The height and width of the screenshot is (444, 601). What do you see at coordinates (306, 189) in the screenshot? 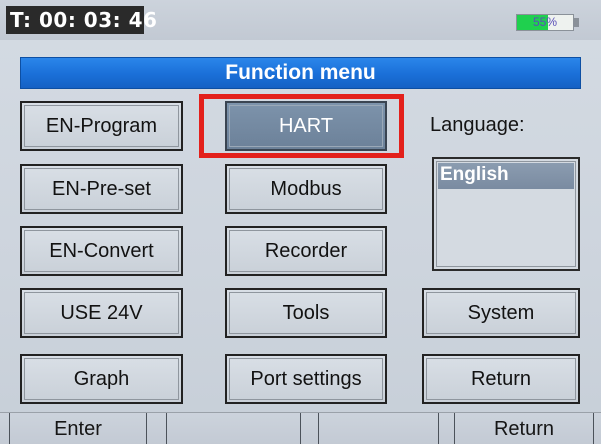
I see `modbus-button: Modbus` at bounding box center [306, 189].